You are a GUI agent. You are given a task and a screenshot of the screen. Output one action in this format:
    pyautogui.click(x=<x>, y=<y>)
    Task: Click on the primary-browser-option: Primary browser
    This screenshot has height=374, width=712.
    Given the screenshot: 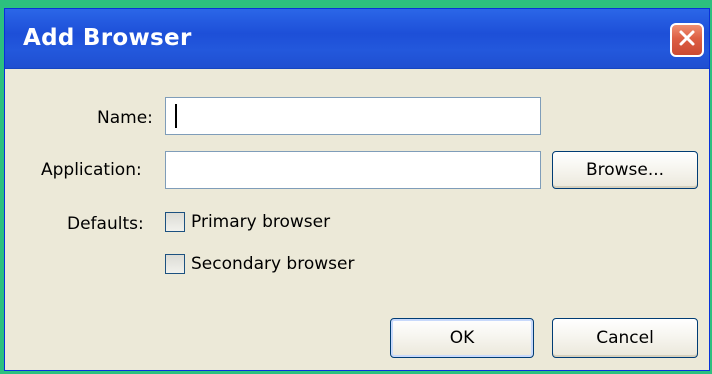 What is the action you would take?
    pyautogui.click(x=247, y=222)
    